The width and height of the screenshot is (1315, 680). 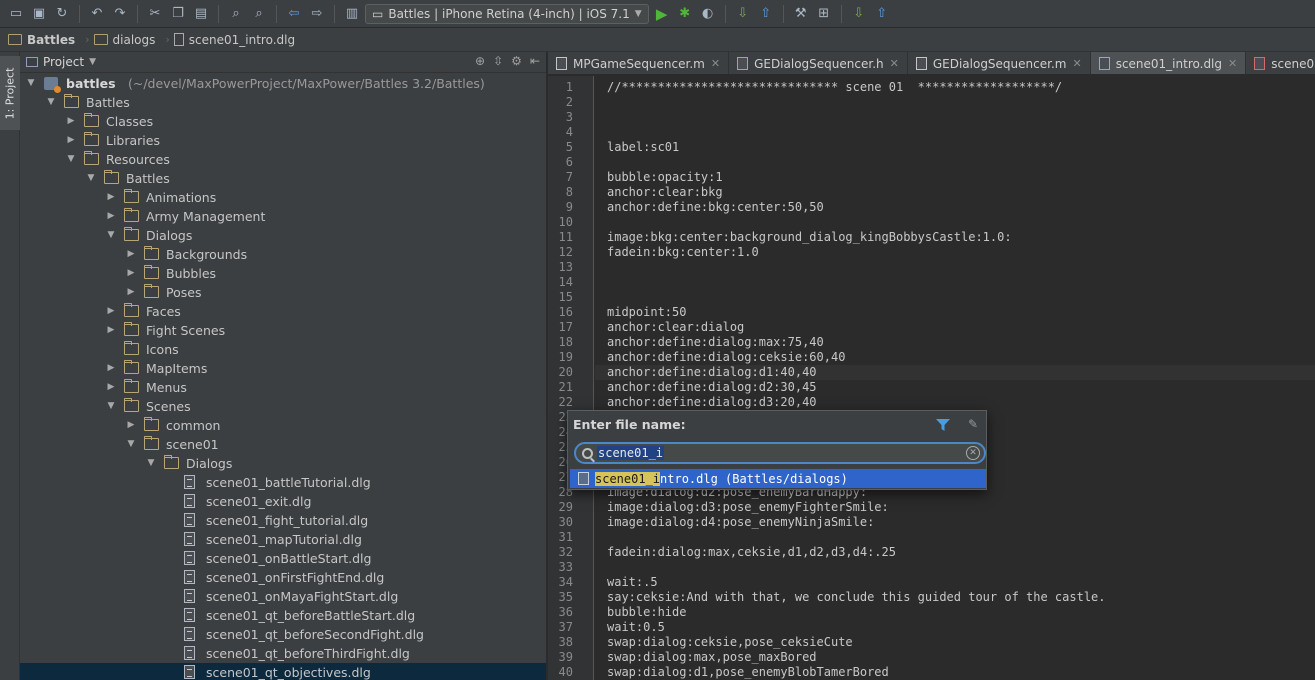 What do you see at coordinates (859, 14) in the screenshot?
I see `vcs-pull-icon: ⇩` at bounding box center [859, 14].